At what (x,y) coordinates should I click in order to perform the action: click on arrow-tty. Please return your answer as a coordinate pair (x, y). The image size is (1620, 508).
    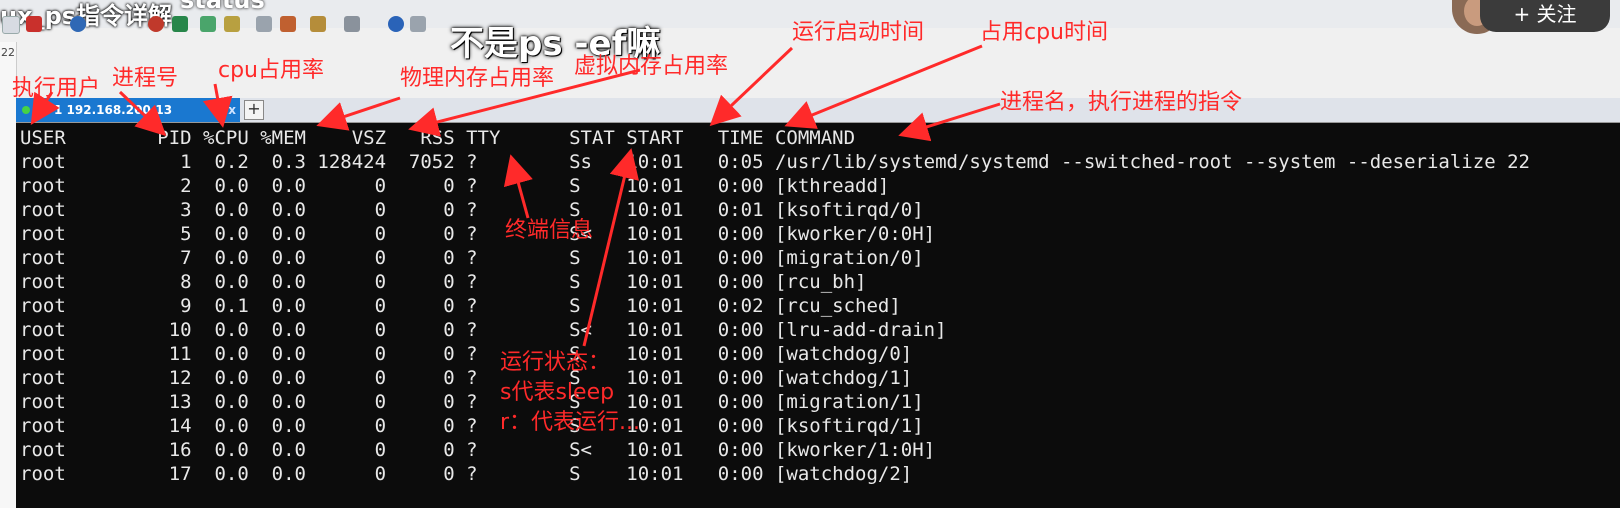
    Looking at the image, I should click on (518, 186).